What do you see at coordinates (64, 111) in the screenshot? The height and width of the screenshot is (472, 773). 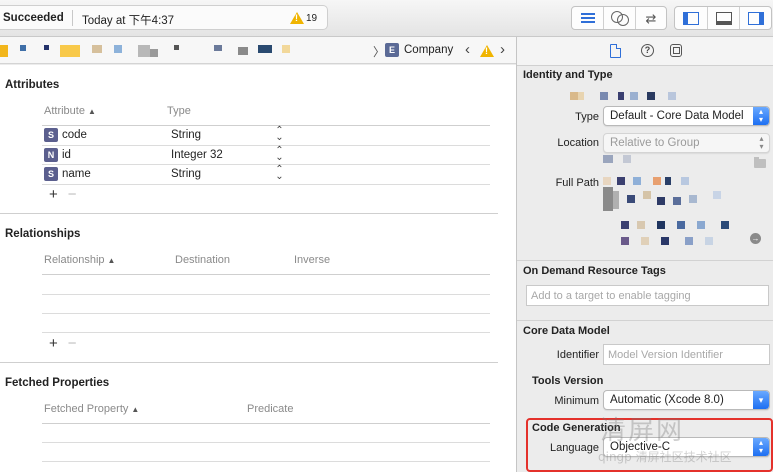 I see `attribute-column-label: Attribute` at bounding box center [64, 111].